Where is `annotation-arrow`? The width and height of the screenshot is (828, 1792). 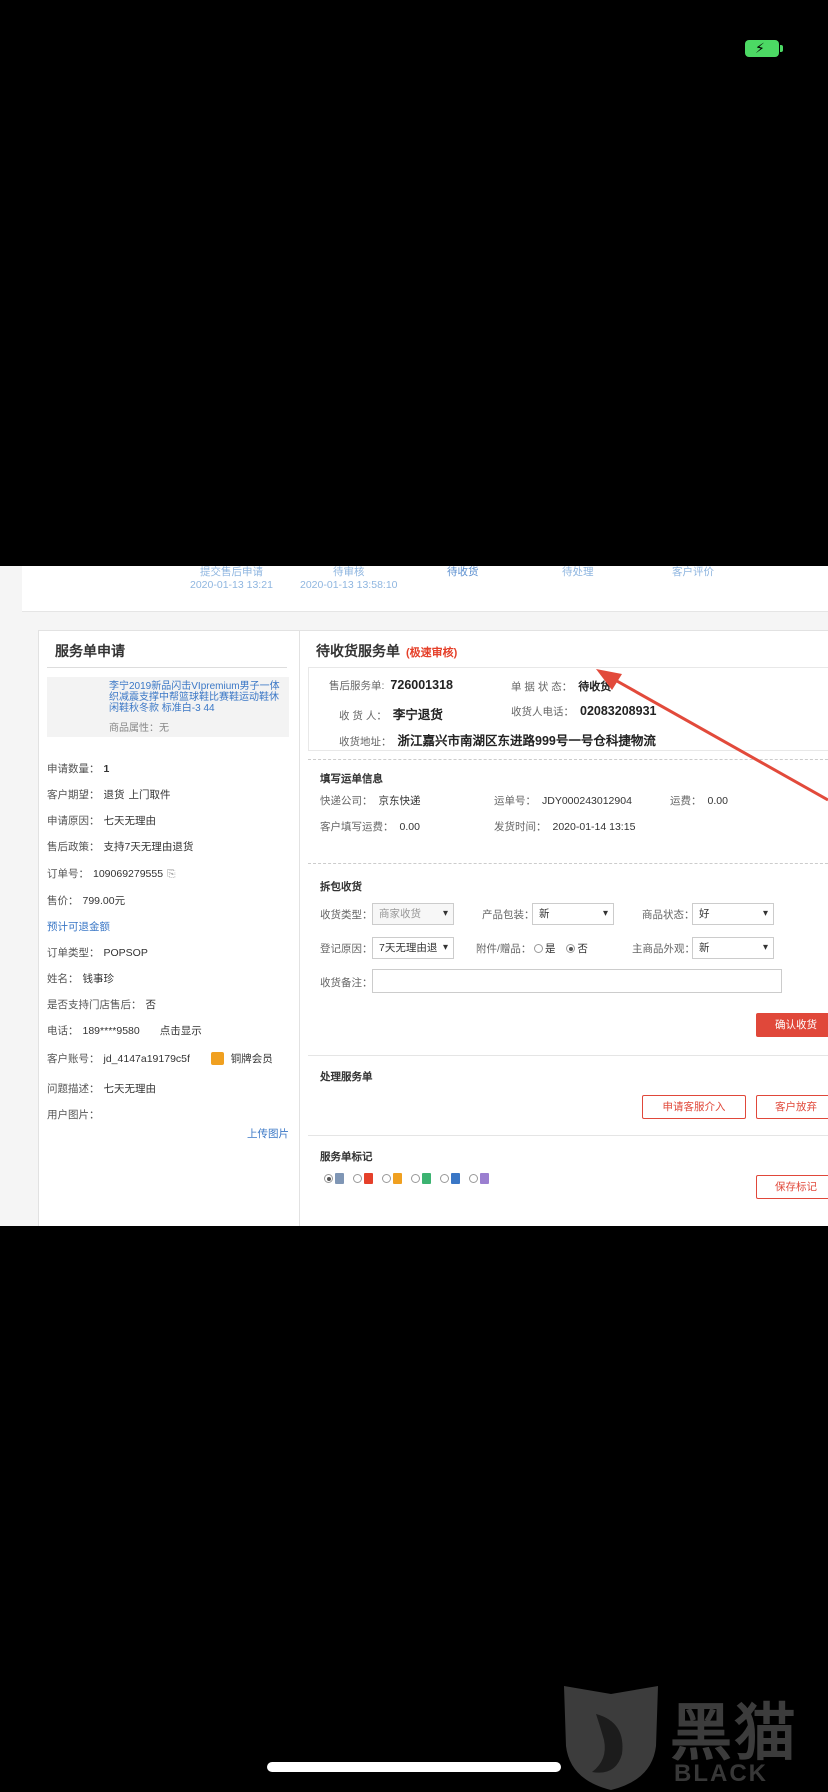 annotation-arrow is located at coordinates (712, 735).